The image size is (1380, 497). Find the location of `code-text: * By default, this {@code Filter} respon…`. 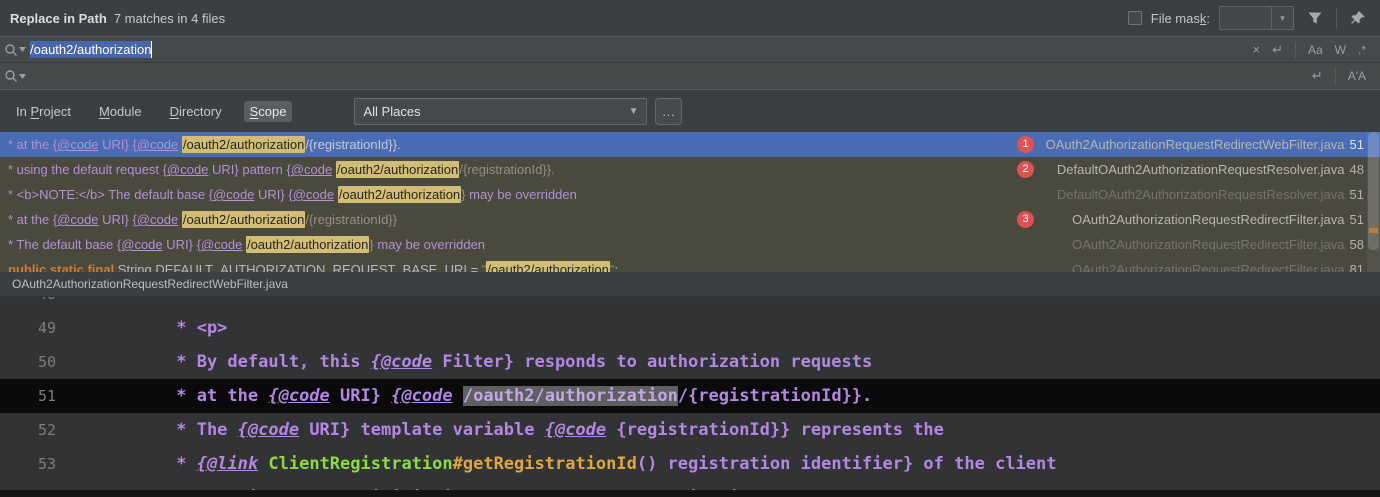

code-text: * By default, this {@code Filter} respon… is located at coordinates (471, 362).